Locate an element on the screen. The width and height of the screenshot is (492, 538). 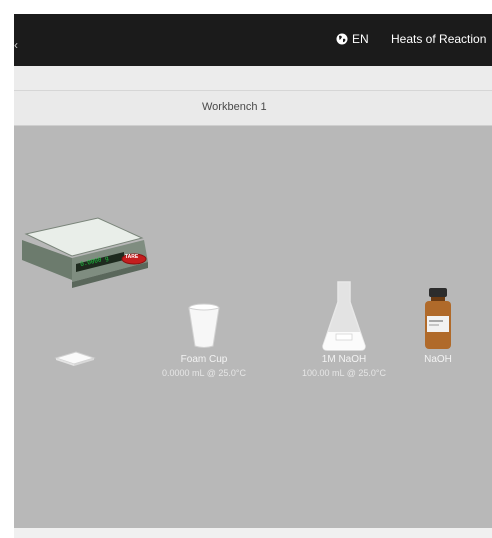
weigh-boat-icon is located at coordinates (75, 358).